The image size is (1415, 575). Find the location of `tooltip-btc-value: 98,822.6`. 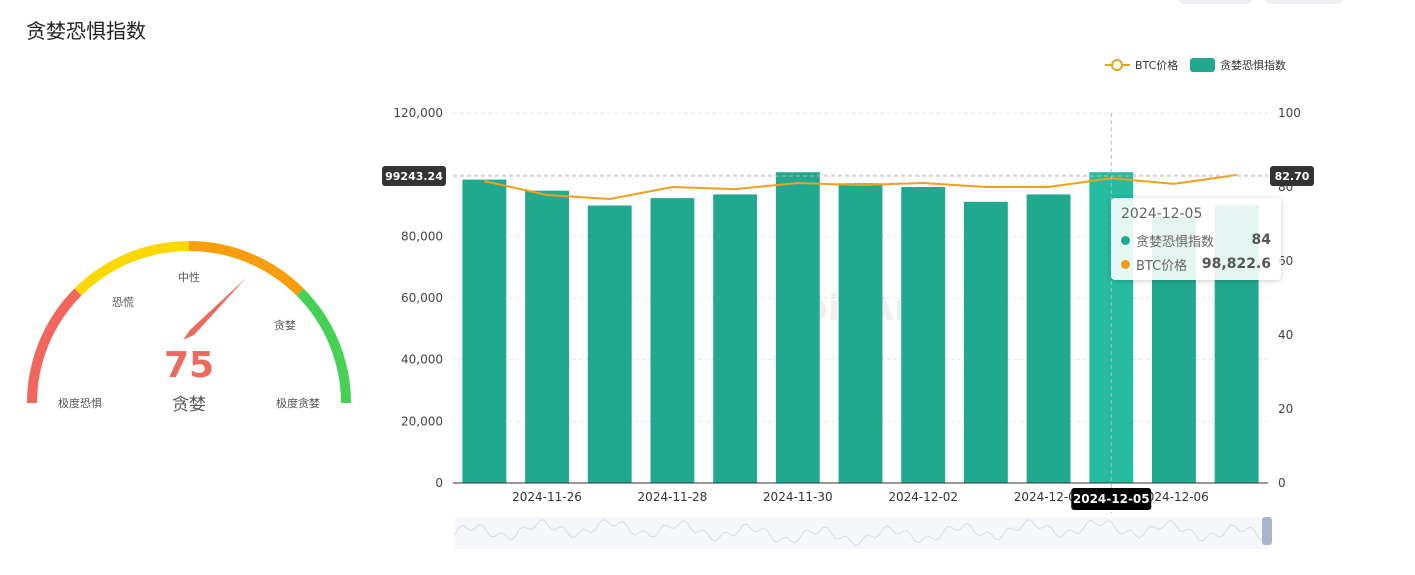

tooltip-btc-value: 98,822.6 is located at coordinates (1236, 264).